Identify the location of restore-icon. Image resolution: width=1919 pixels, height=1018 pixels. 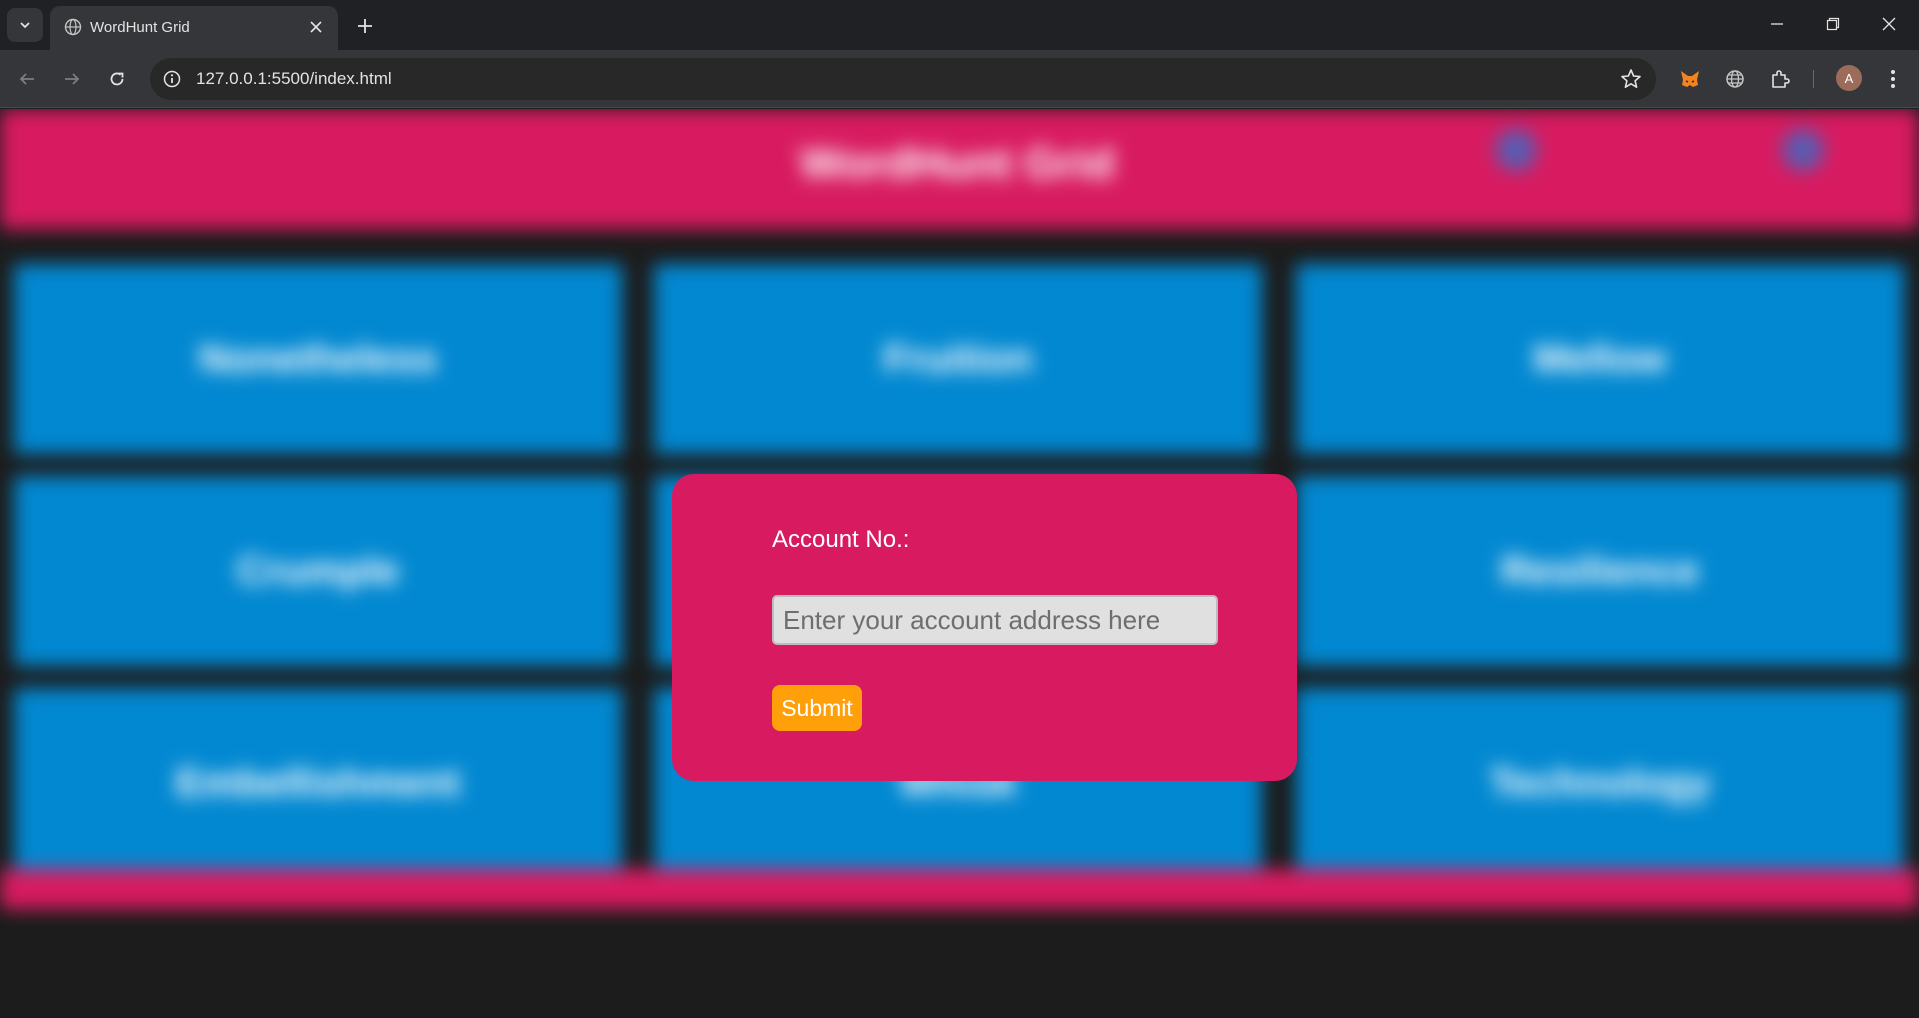
(1833, 24).